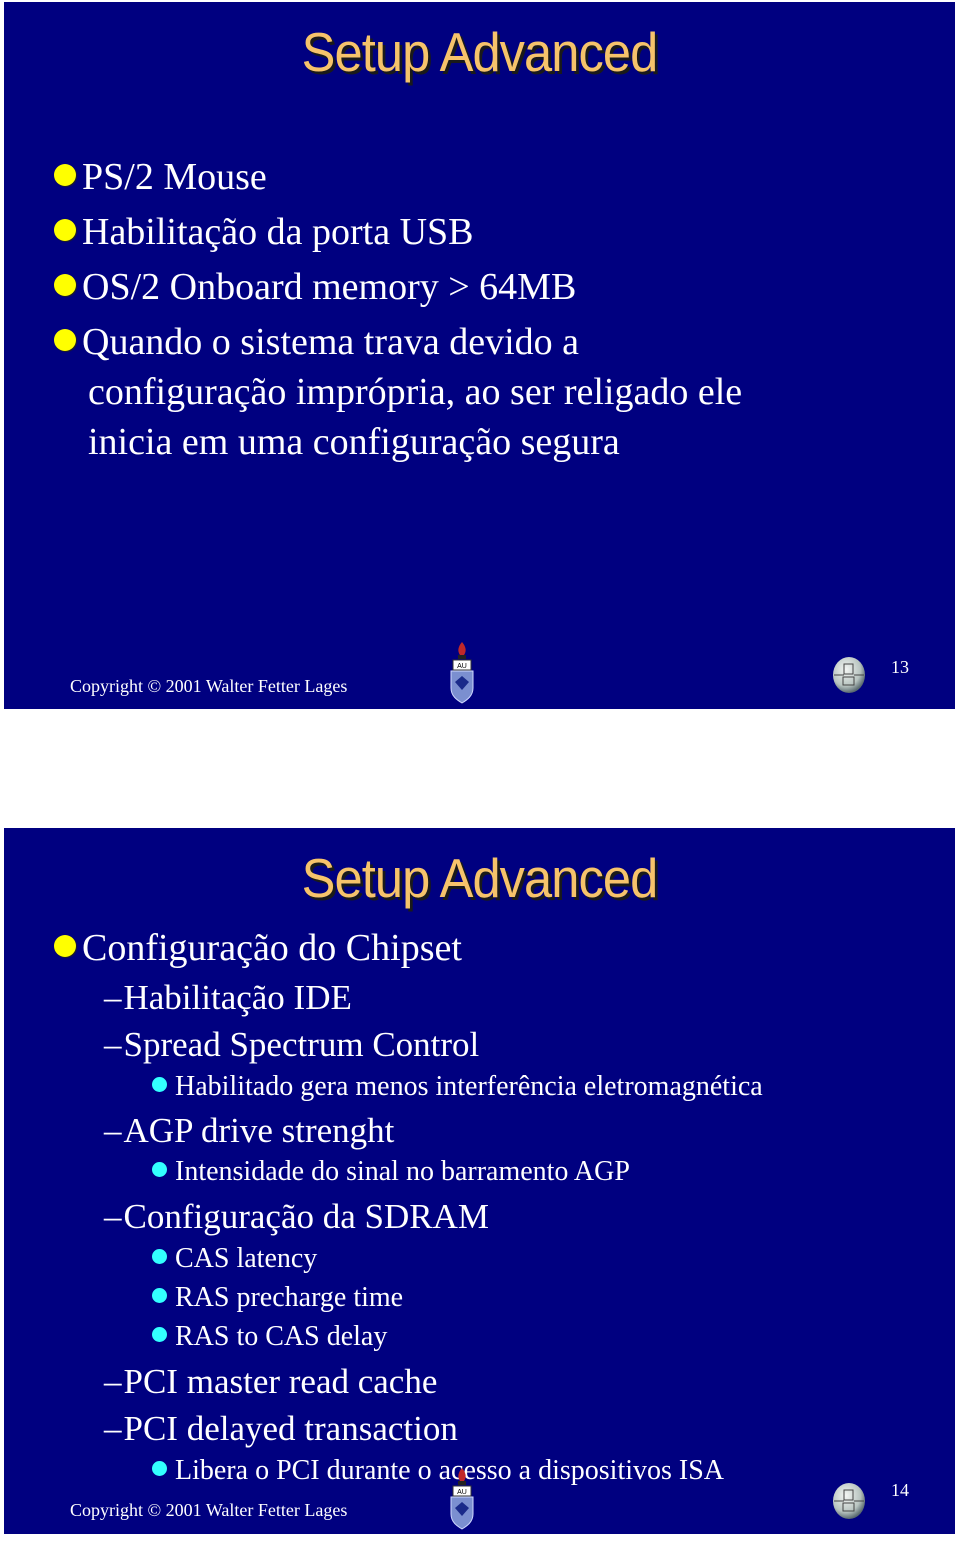 The image size is (960, 1543). I want to click on bullet-item: OS/2 Onboard memory > 64MB, so click(315, 287).